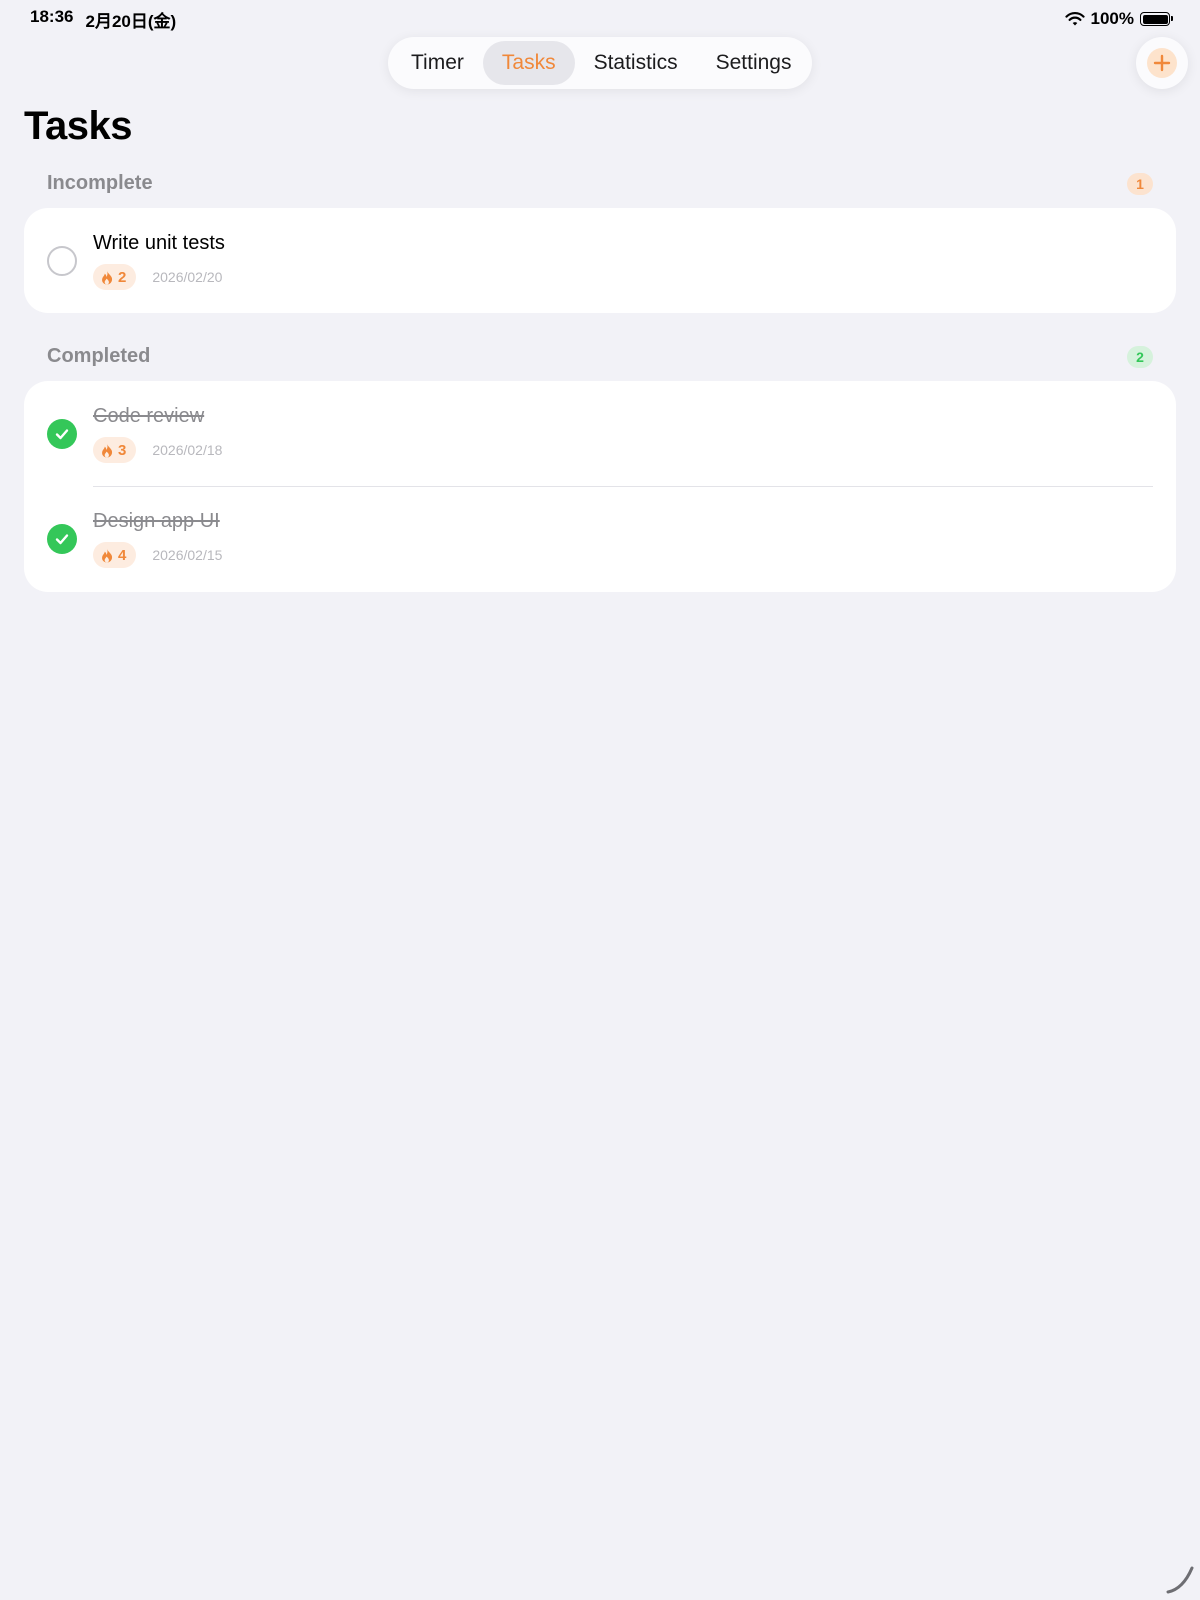  I want to click on tab-statistics: Statistics, so click(636, 63).